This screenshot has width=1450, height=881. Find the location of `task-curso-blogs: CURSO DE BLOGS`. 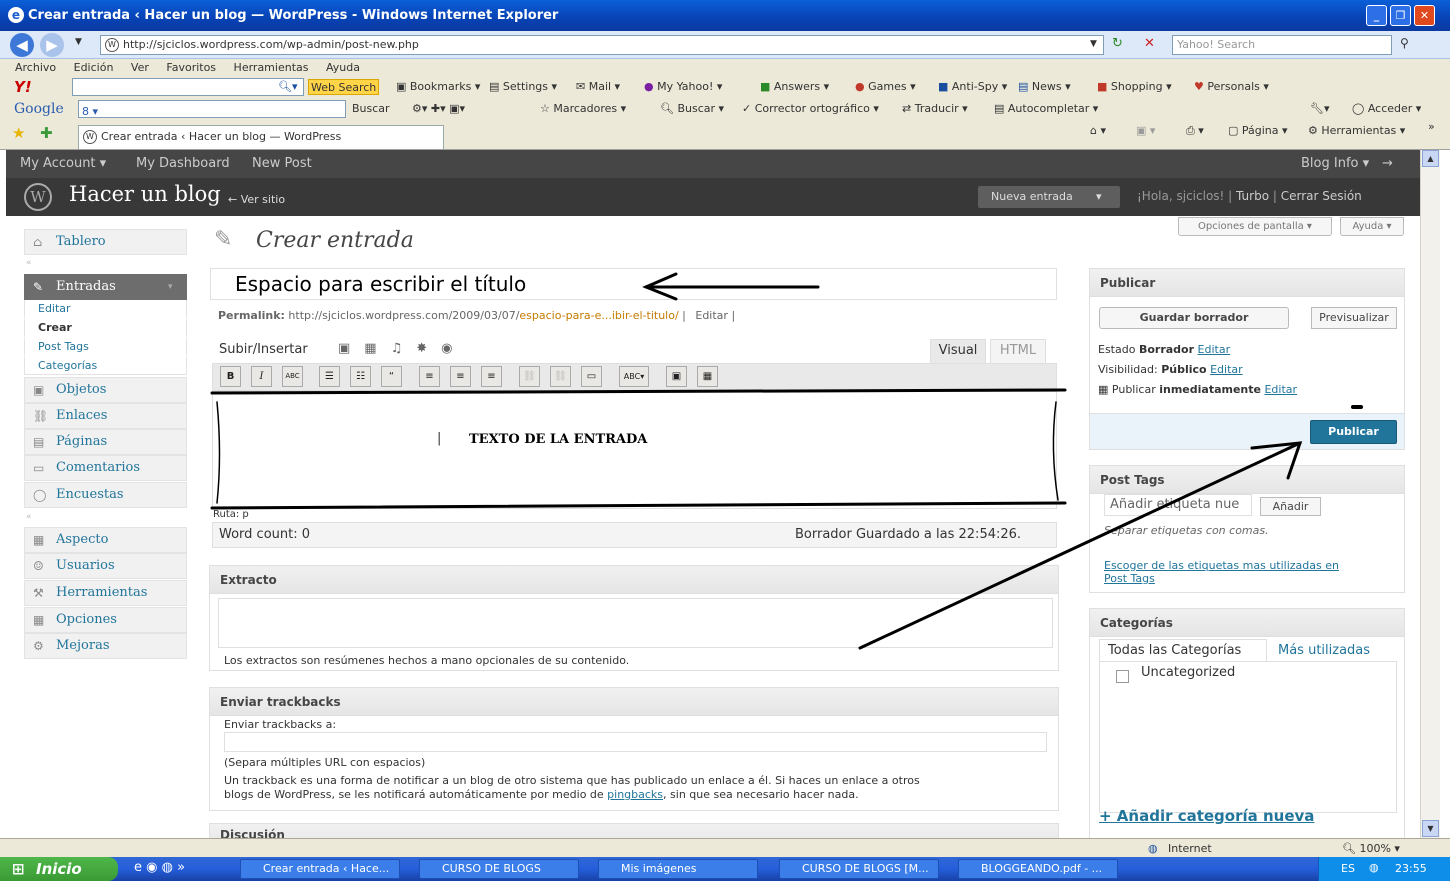

task-curso-blogs: CURSO DE BLOGS is located at coordinates (499, 869).